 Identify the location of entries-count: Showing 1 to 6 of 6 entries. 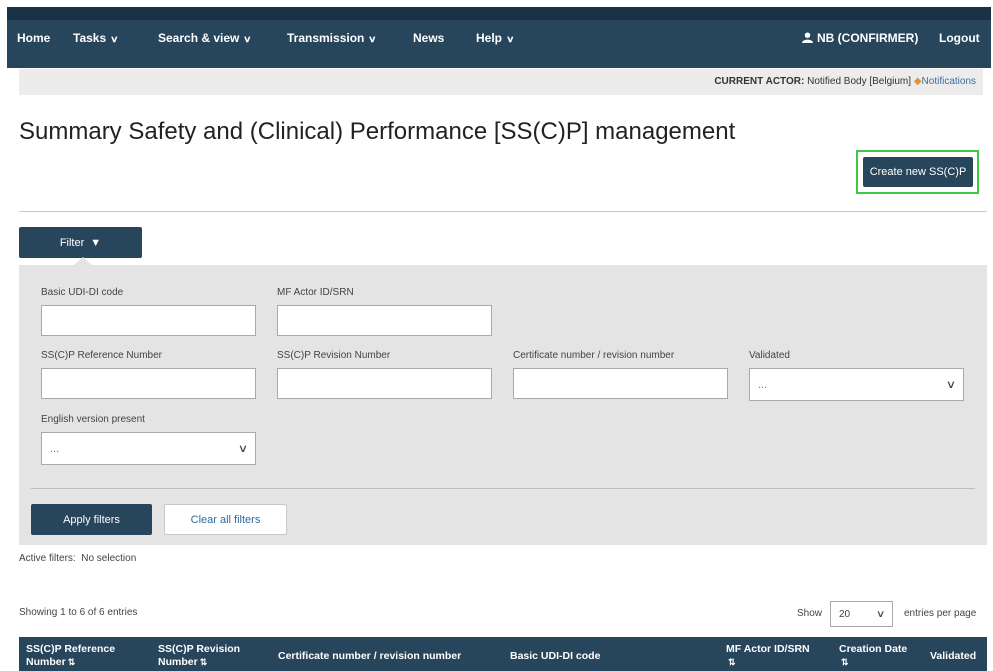
(78, 612).